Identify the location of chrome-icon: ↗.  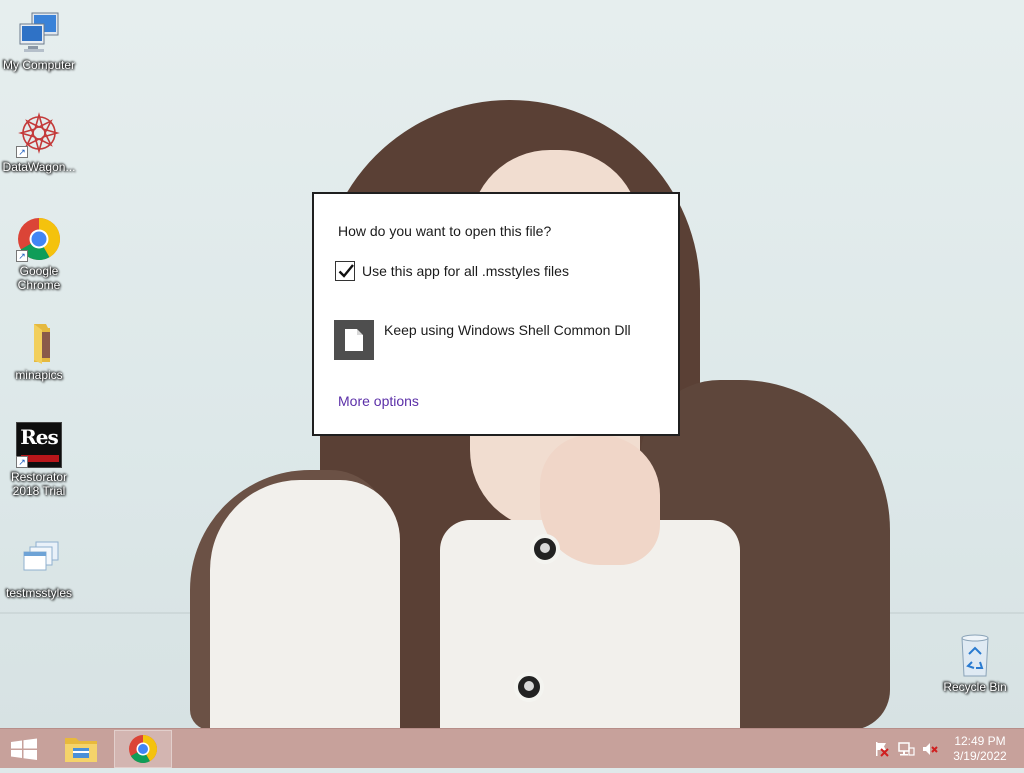
(39, 239).